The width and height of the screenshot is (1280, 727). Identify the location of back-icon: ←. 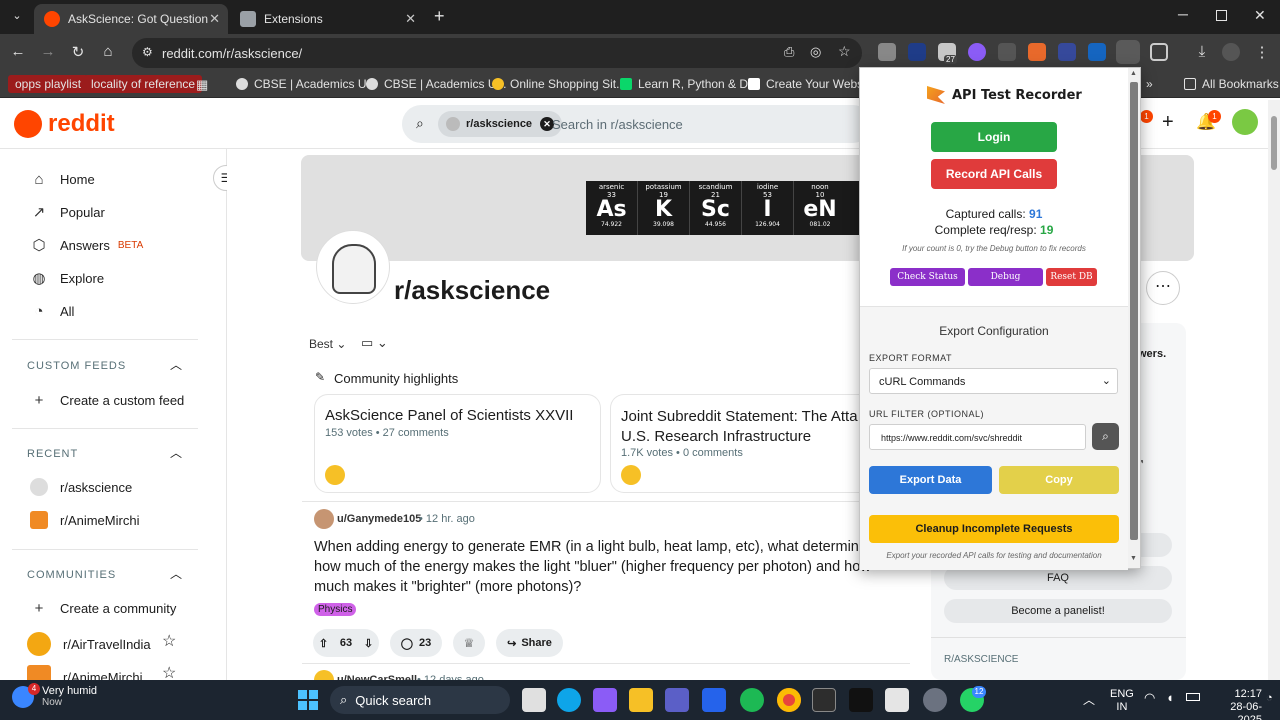
(18, 51).